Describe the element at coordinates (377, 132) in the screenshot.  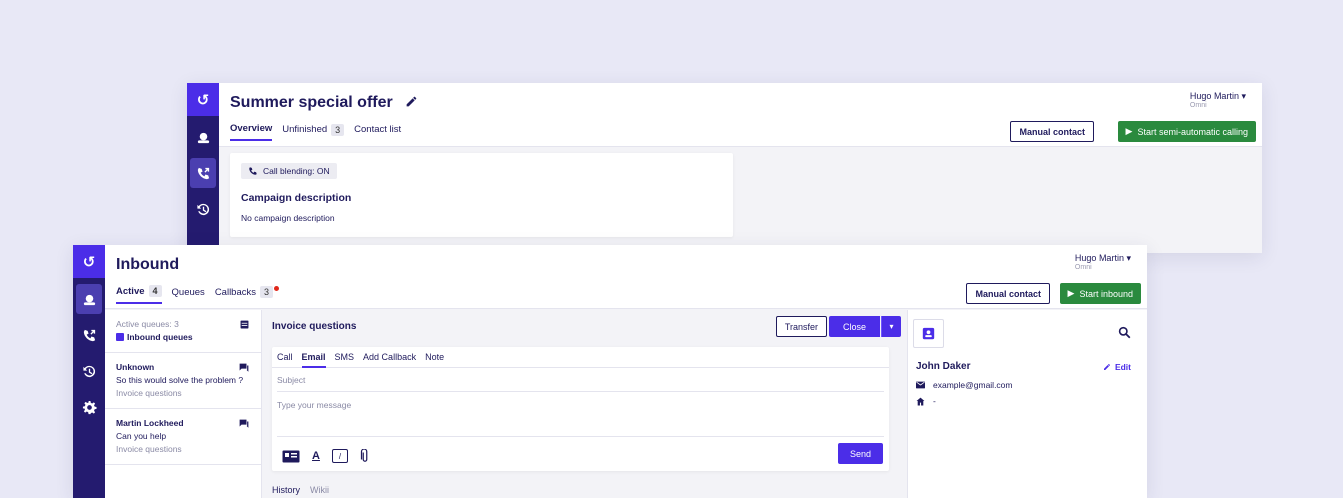
I see `tab-contact-list: Contact list` at that location.